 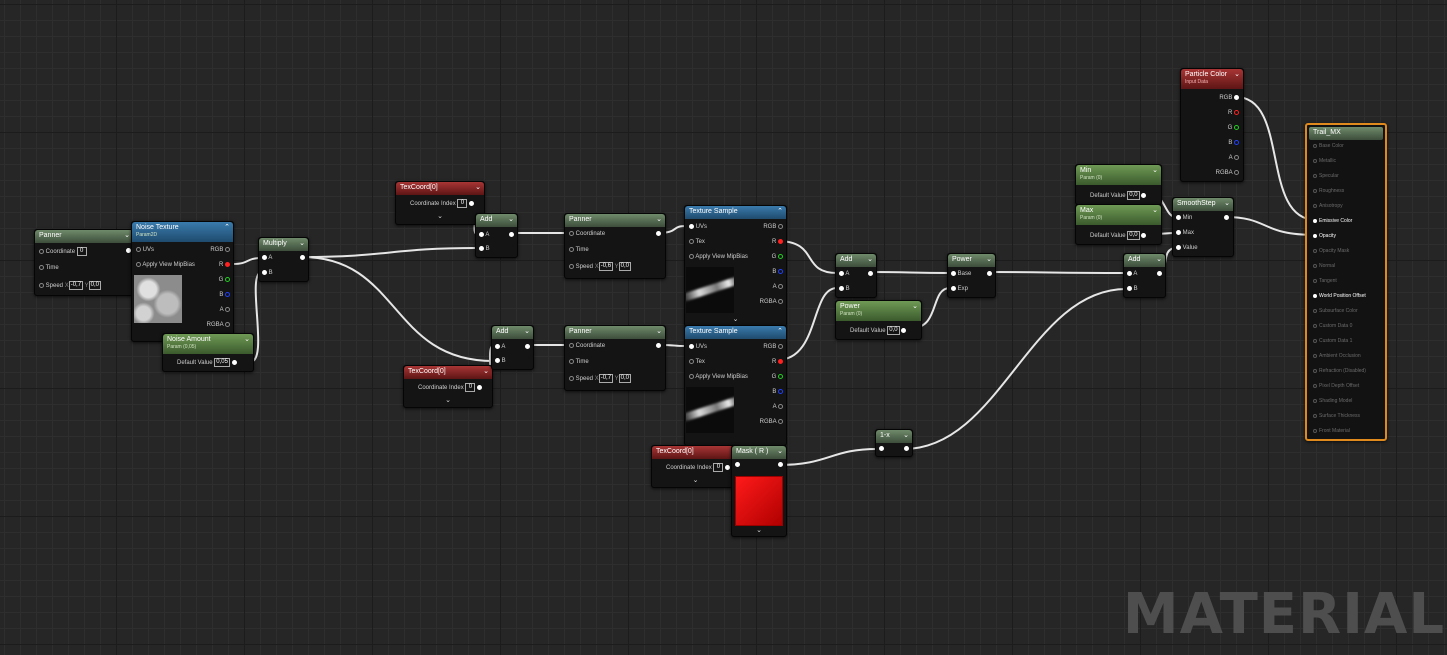 I want to click on material-input-pin: Specular, so click(x=1326, y=176).